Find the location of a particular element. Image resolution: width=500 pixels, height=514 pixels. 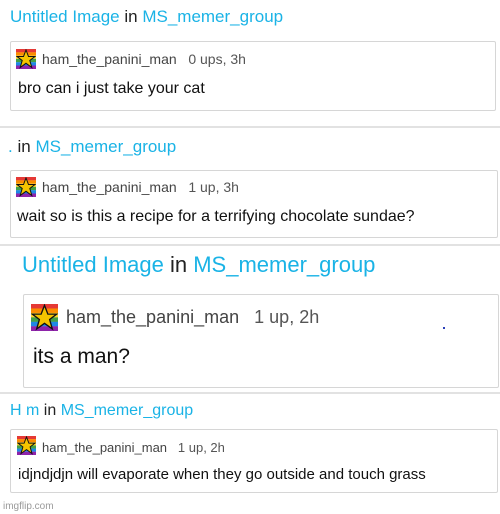

thread-3-heading: Untitled Image in MS_memer_group is located at coordinates (198, 265).